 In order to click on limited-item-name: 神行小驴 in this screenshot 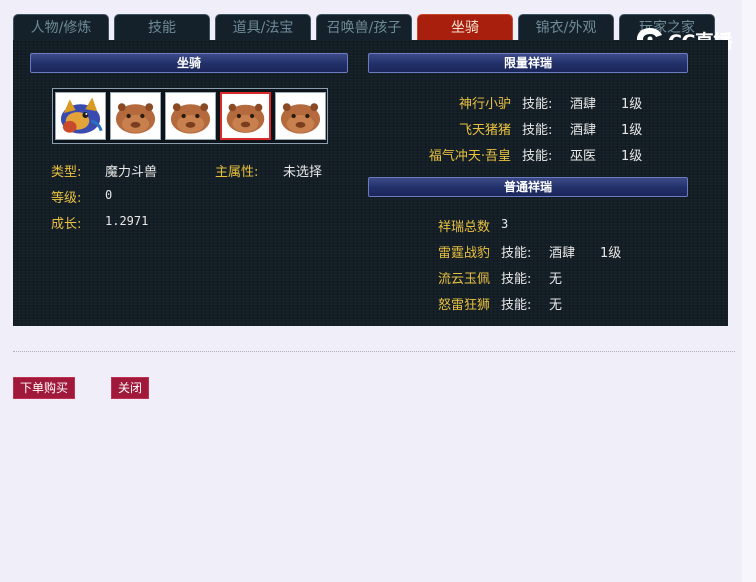, I will do `click(484, 104)`.